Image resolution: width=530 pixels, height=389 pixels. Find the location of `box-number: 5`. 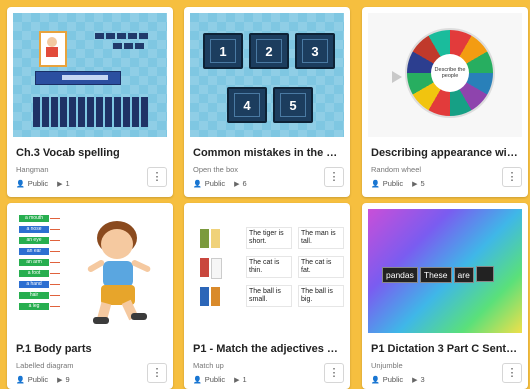

box-number: 5 is located at coordinates (293, 105).